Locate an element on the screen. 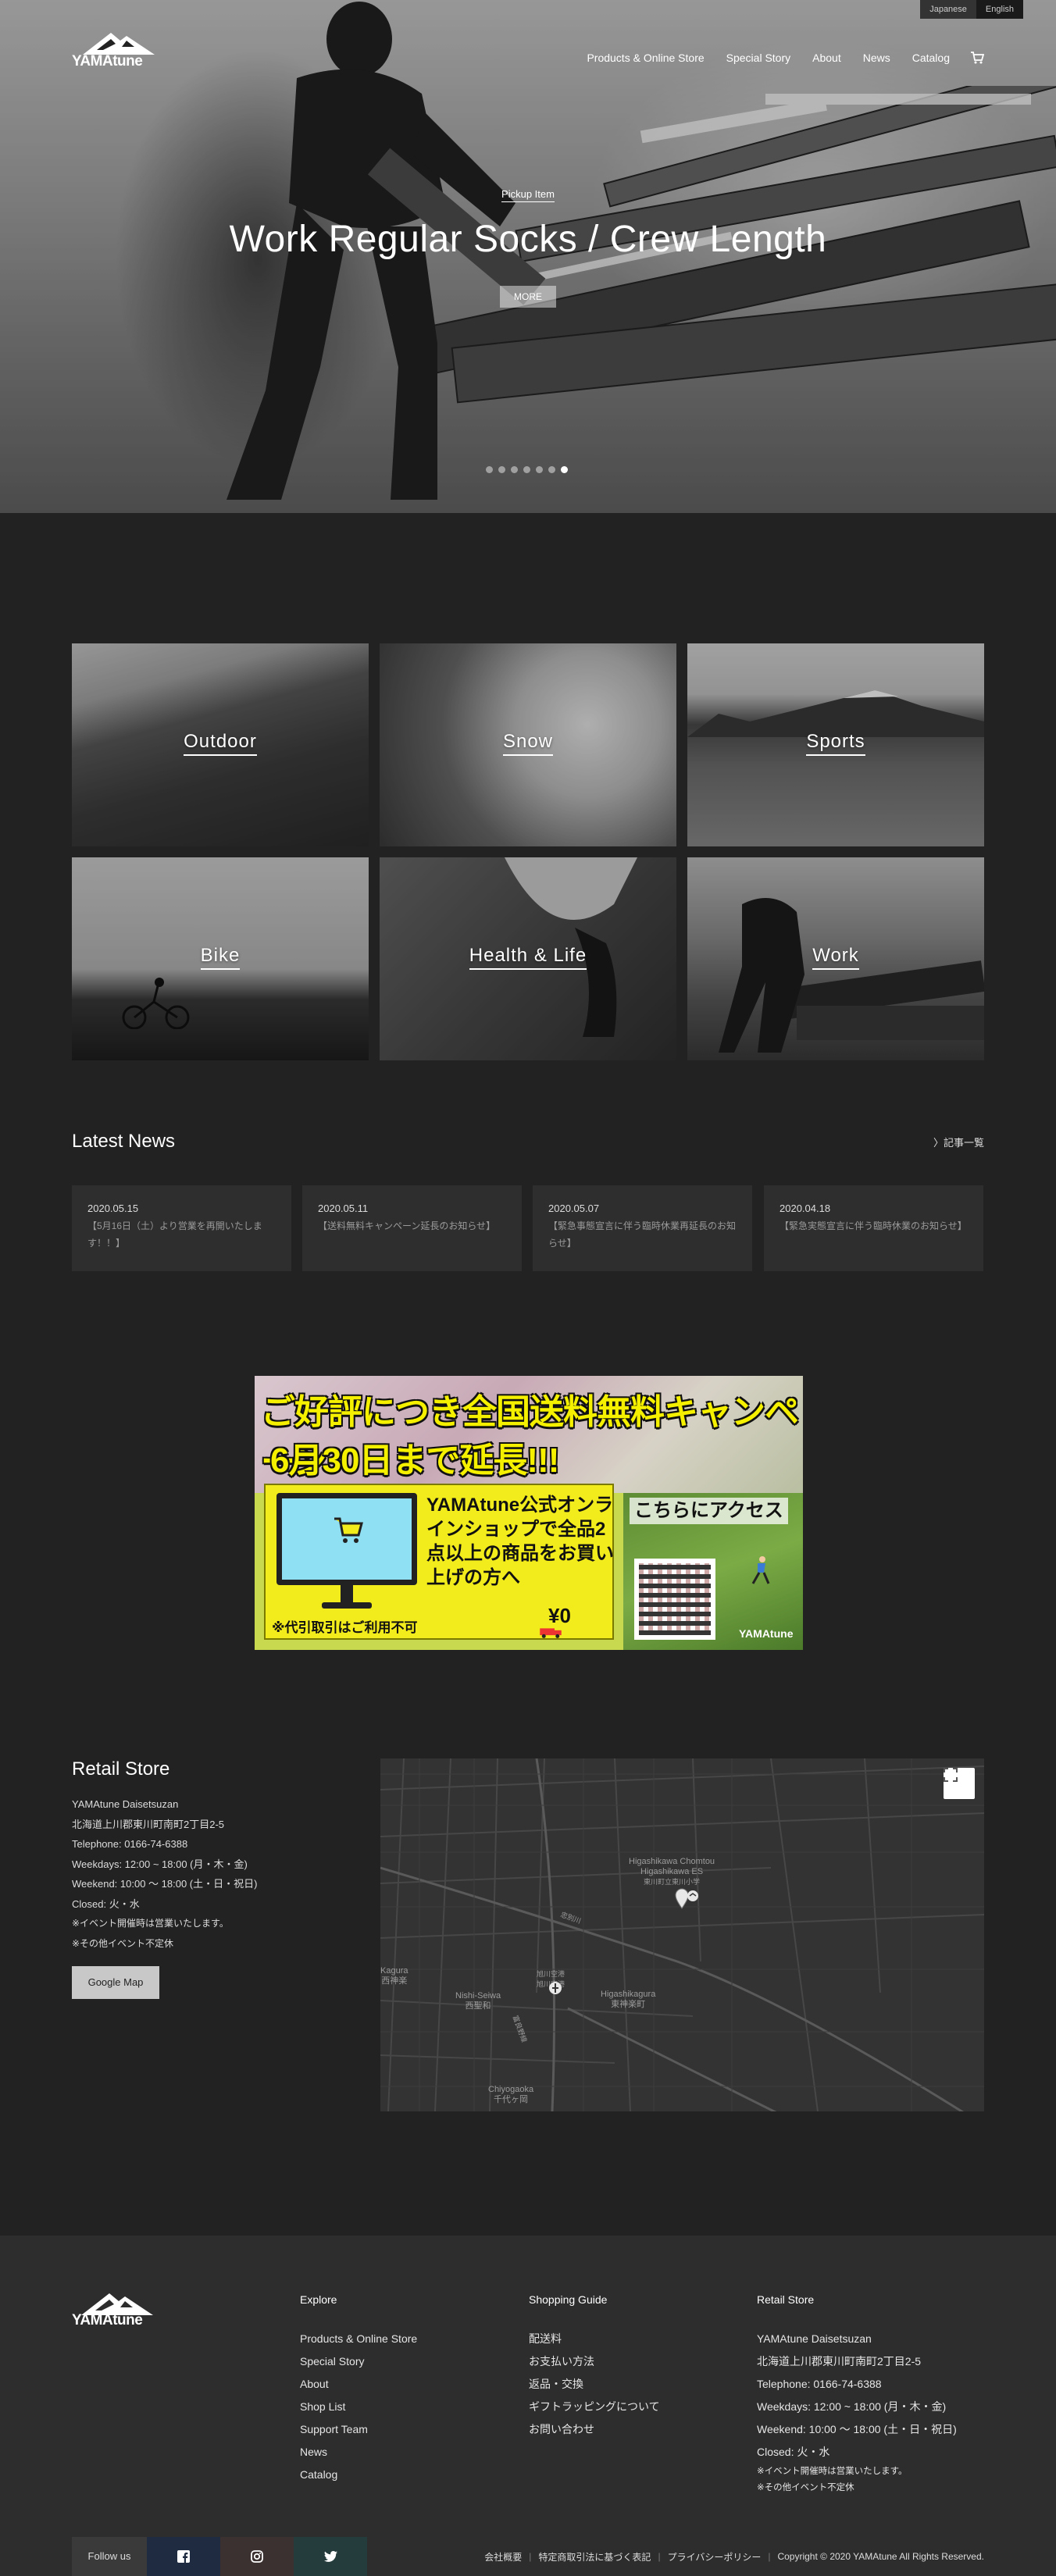 The height and width of the screenshot is (2576, 1056). instagram-link is located at coordinates (257, 2556).